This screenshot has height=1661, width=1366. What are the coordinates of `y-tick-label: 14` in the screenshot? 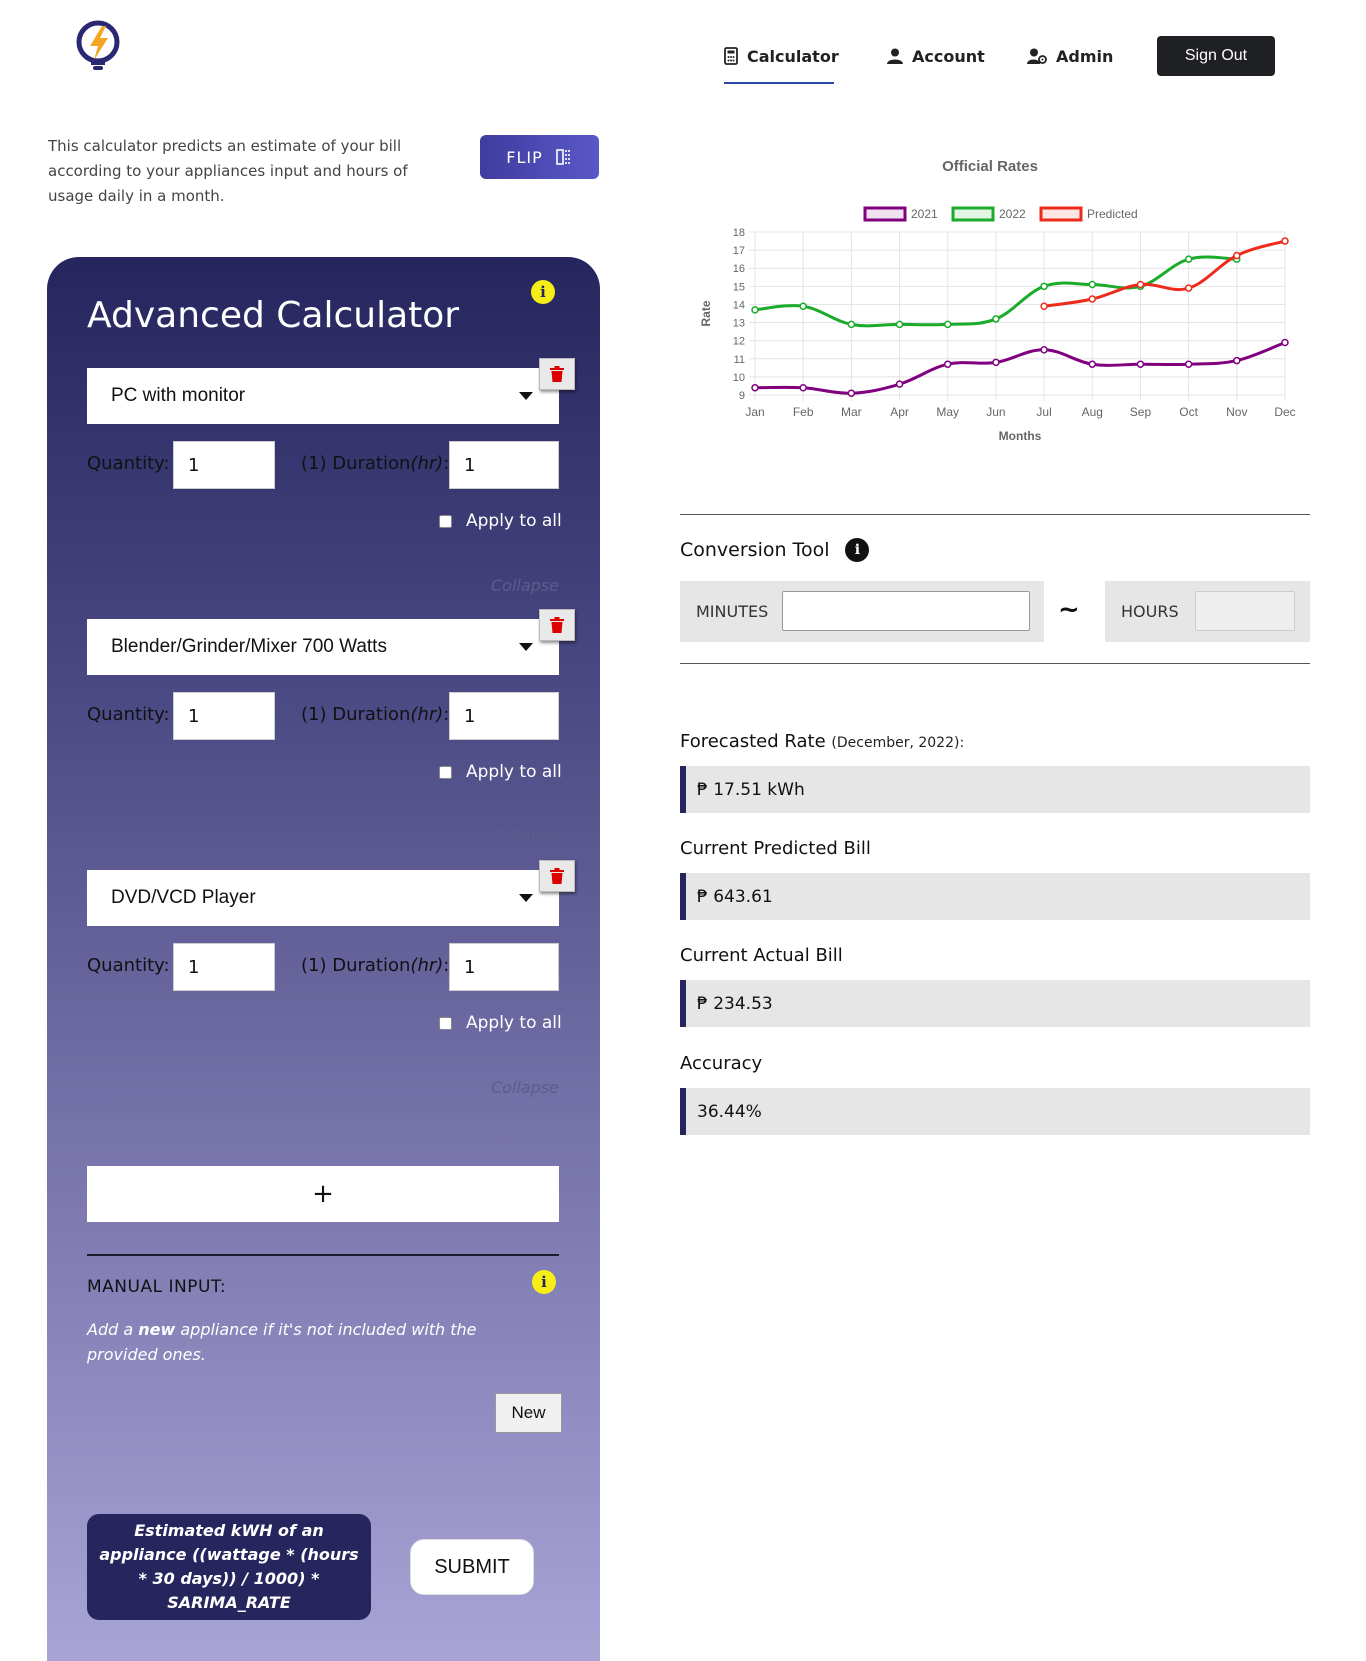 It's located at (739, 305).